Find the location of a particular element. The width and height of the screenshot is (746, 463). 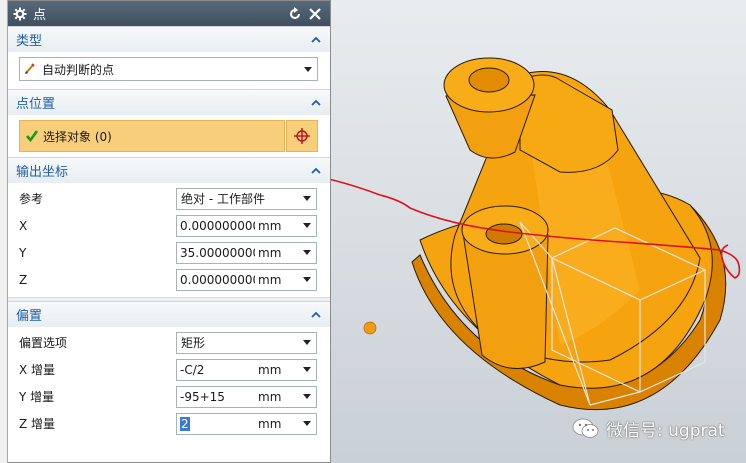

y-increment-value: -95+15 is located at coordinates (216, 397).